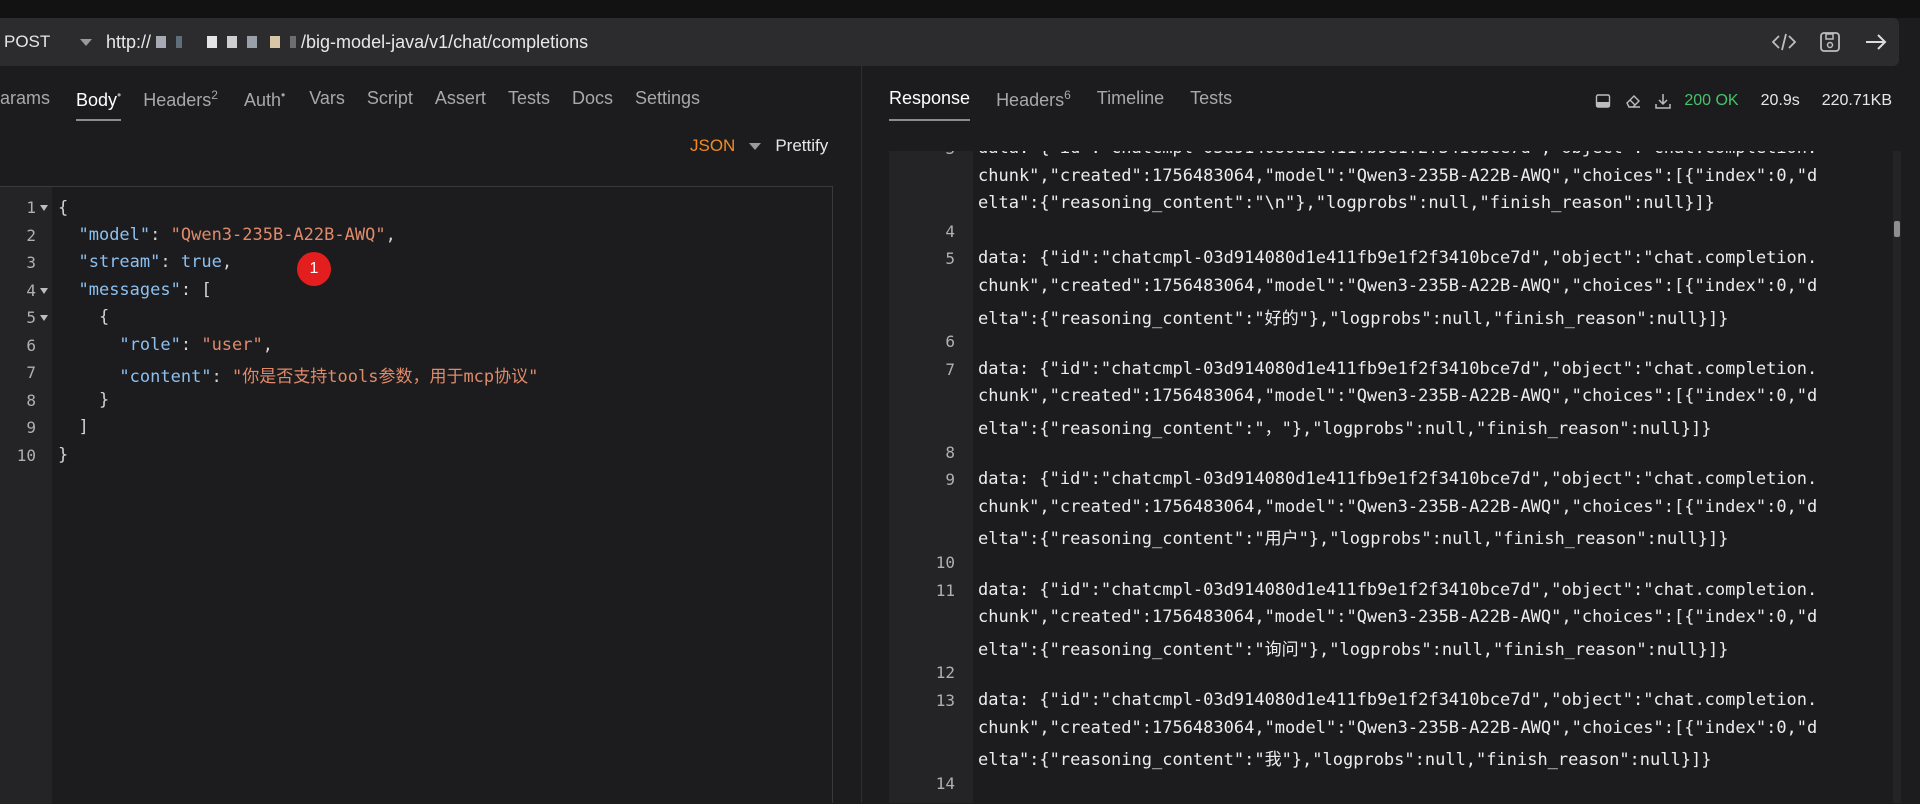 This screenshot has height=804, width=1920. I want to click on line-gutter: 1 2 3 4 5 6 7 8 9 10, so click(26, 495).